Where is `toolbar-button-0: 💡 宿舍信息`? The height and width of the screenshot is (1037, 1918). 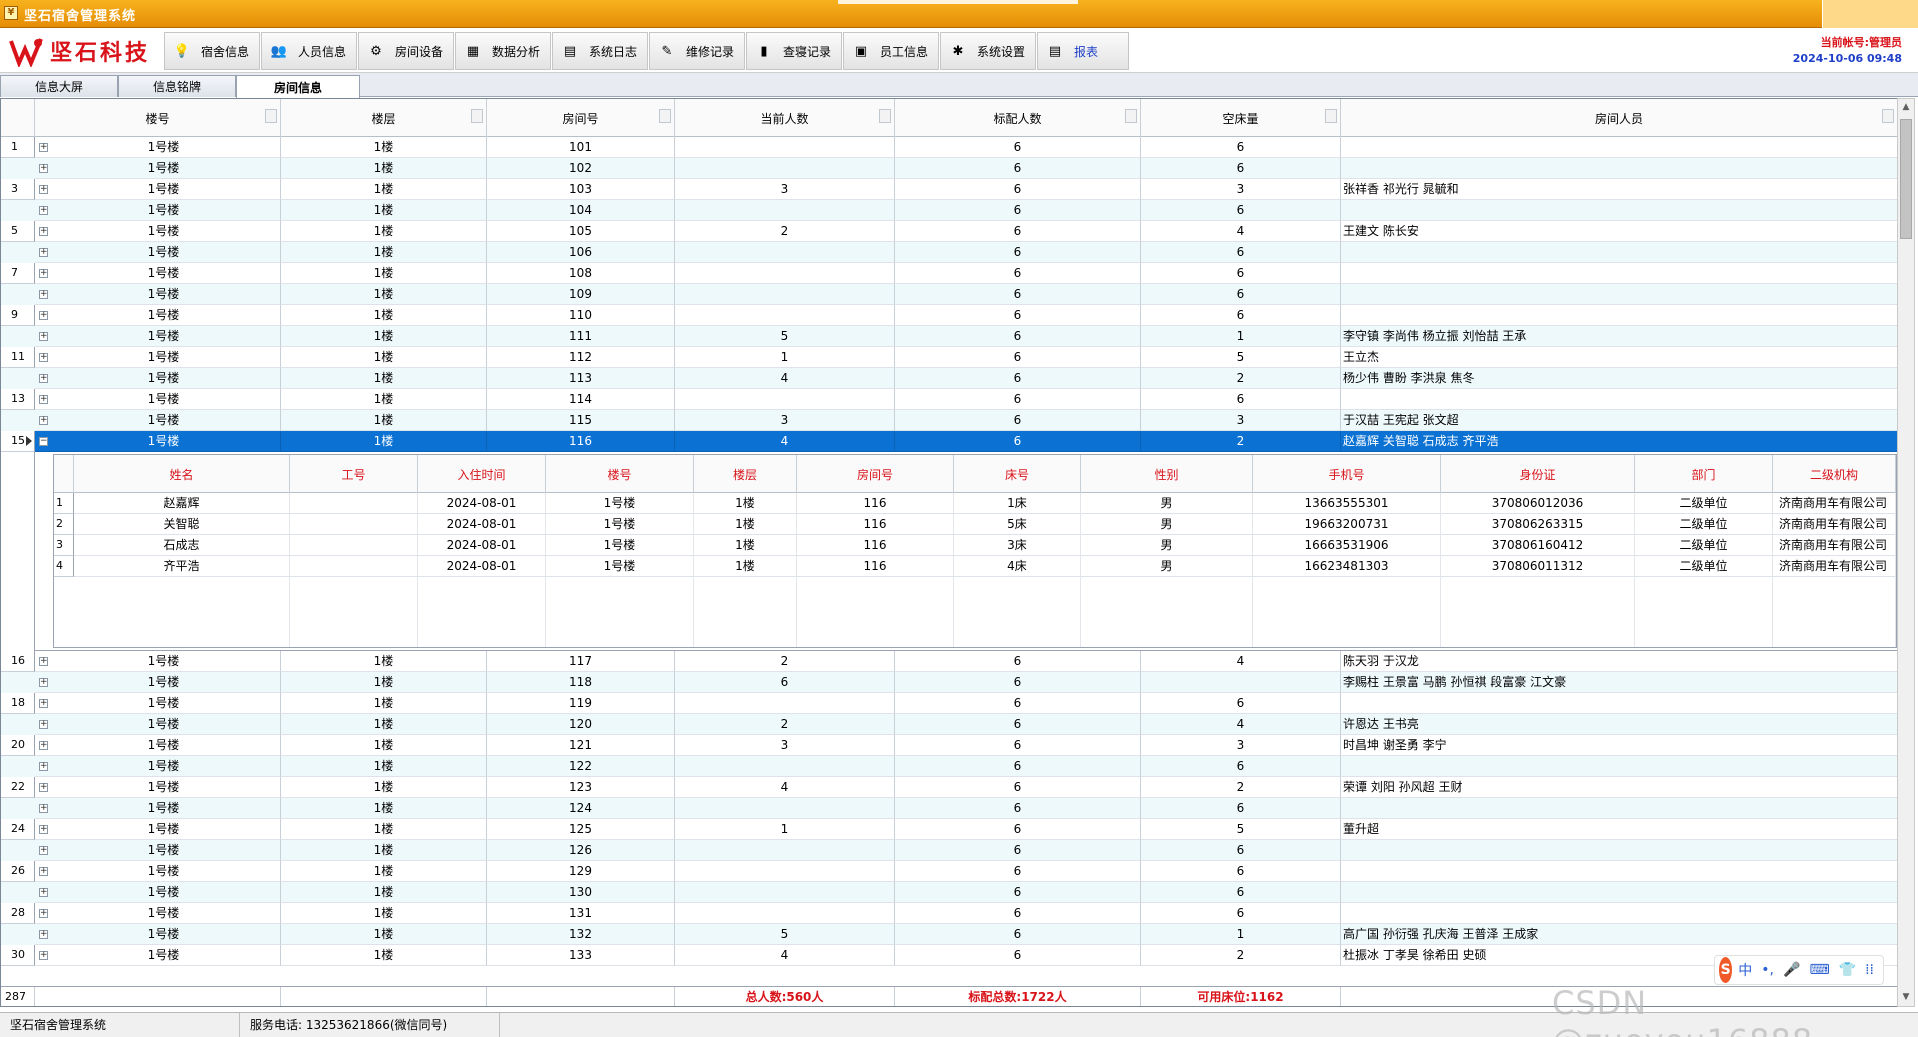 toolbar-button-0: 💡 宿舍信息 is located at coordinates (212, 51).